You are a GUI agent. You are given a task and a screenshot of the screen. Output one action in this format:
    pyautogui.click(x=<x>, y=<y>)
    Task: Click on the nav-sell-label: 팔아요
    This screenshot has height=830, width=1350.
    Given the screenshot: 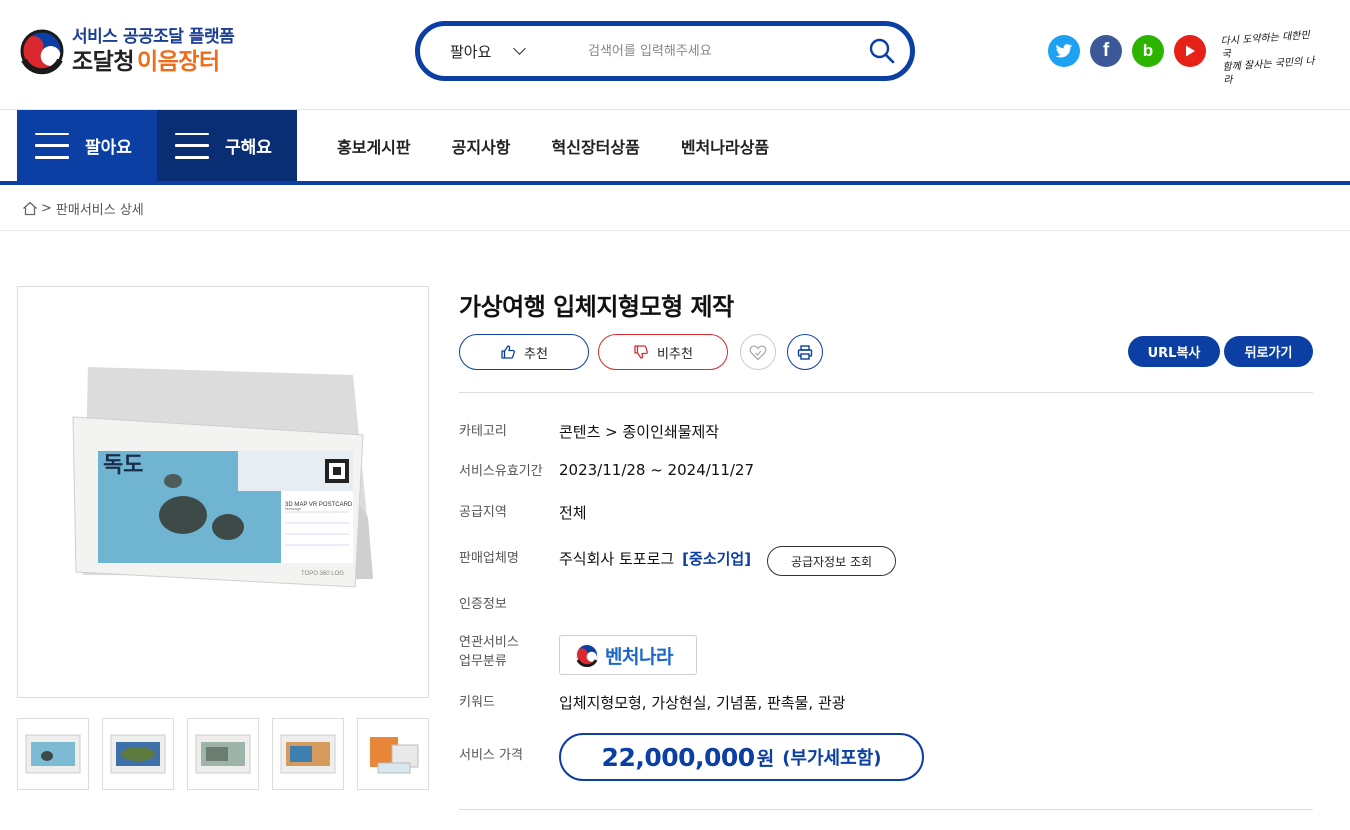 What is the action you would take?
    pyautogui.click(x=108, y=148)
    